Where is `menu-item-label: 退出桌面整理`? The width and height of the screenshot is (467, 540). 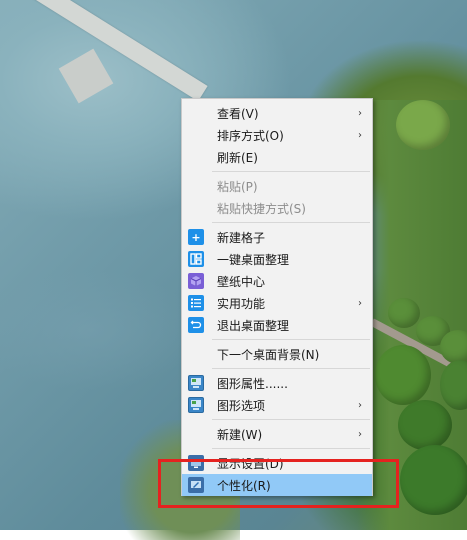
menu-item-label: 退出桌面整理 is located at coordinates (253, 325).